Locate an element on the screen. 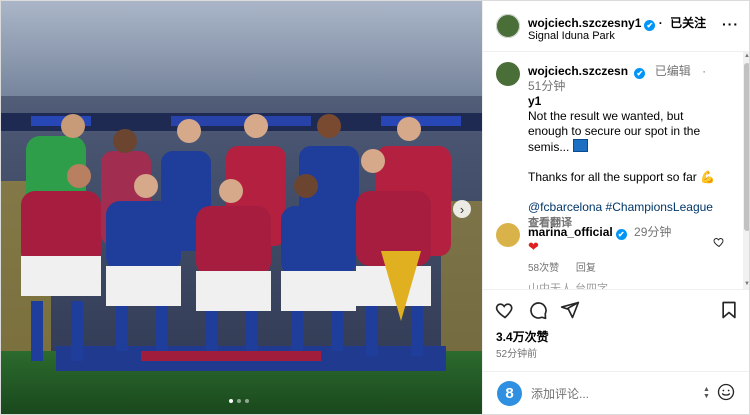 The width and height of the screenshot is (750, 415). flexed-biceps-emoji-icon: 💪 is located at coordinates (708, 177).